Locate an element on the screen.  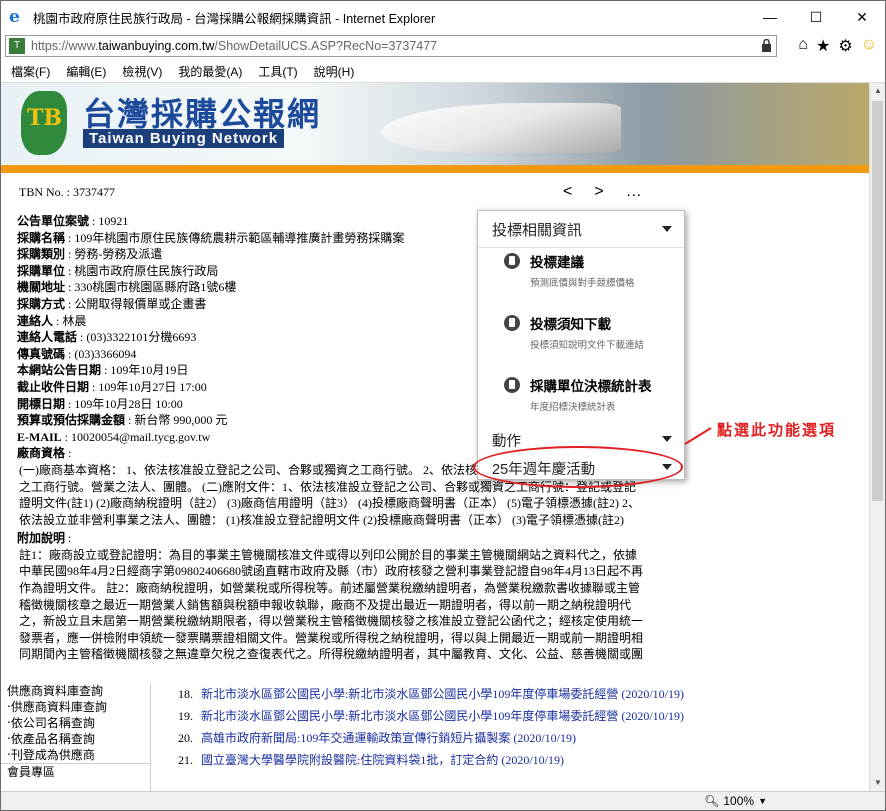
highlight-ellipse is located at coordinates (578, 467).